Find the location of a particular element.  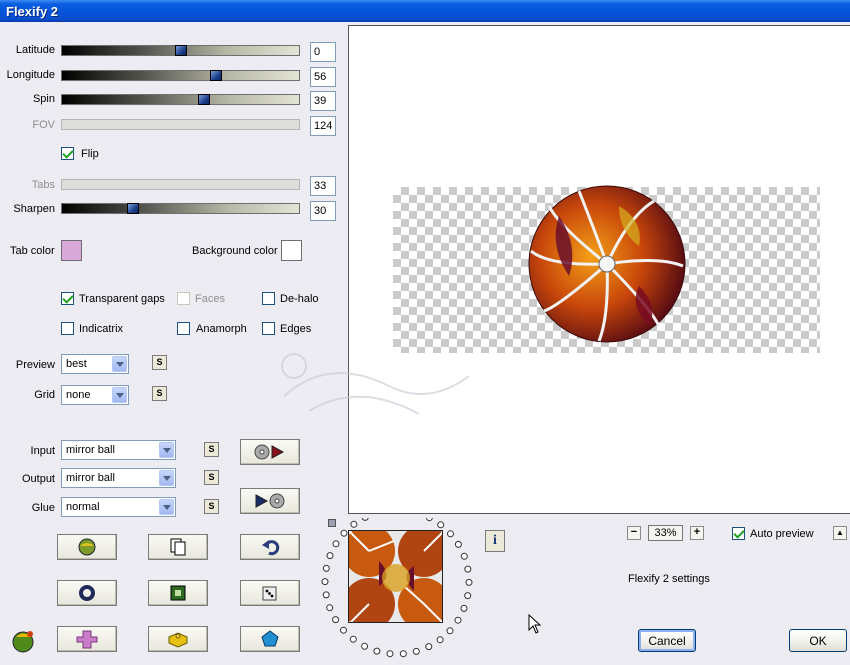

flip-checkbox is located at coordinates (67, 153).